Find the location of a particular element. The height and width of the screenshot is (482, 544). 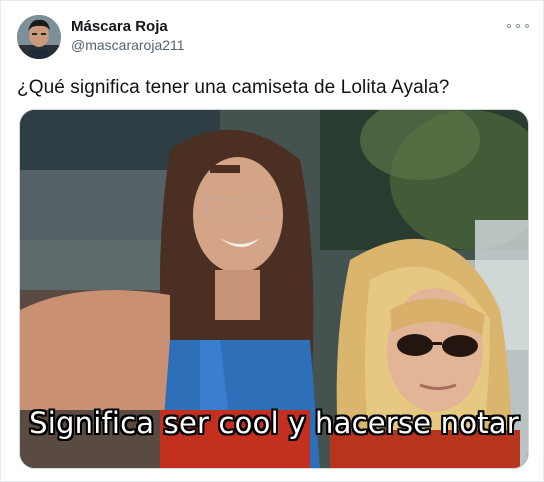

meme-caption: Significa ser cool y hacerse notar is located at coordinates (274, 423).